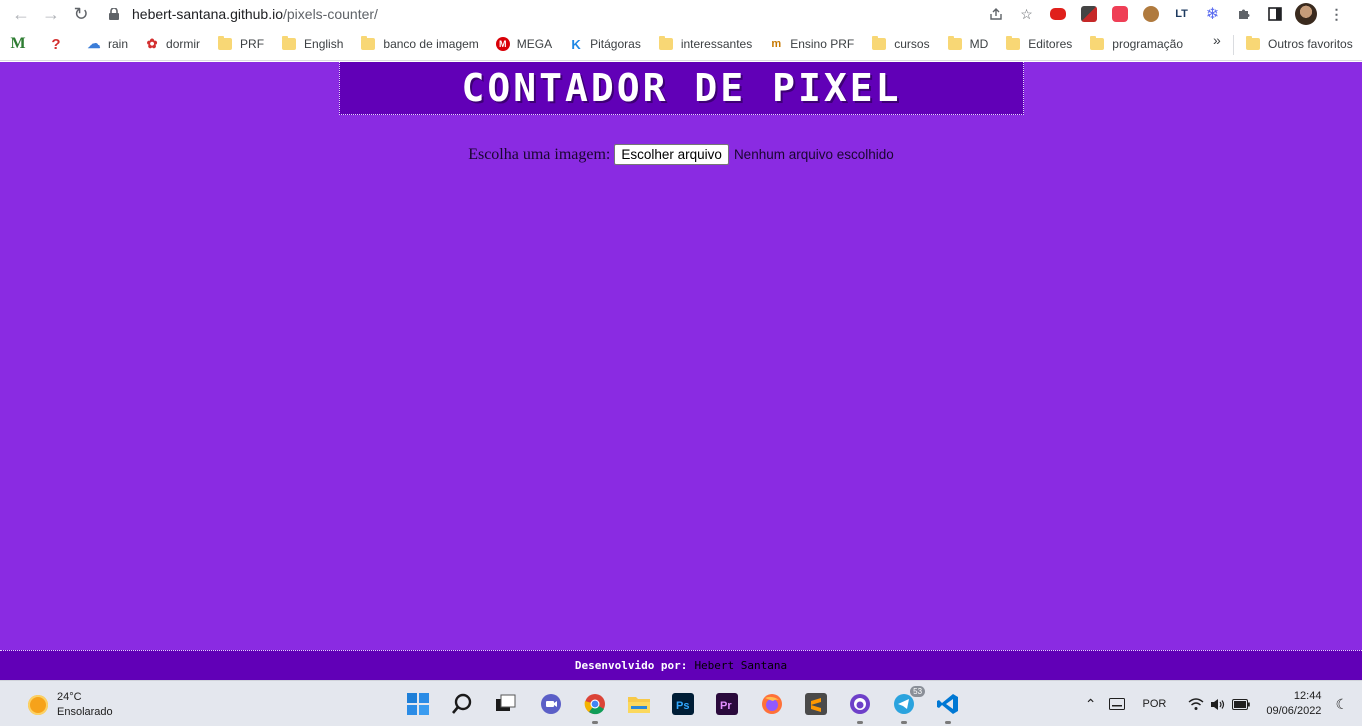 The height and width of the screenshot is (726, 1362). What do you see at coordinates (1116, 704) in the screenshot?
I see `keyboard-icon` at bounding box center [1116, 704].